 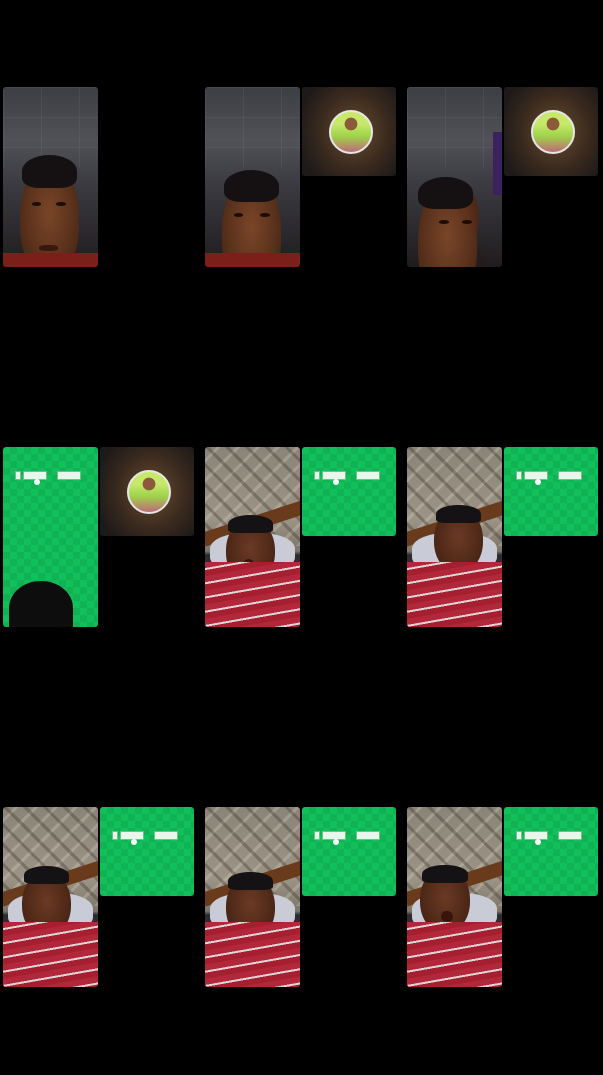 I want to click on frame-2-main-video, so click(x=252, y=177).